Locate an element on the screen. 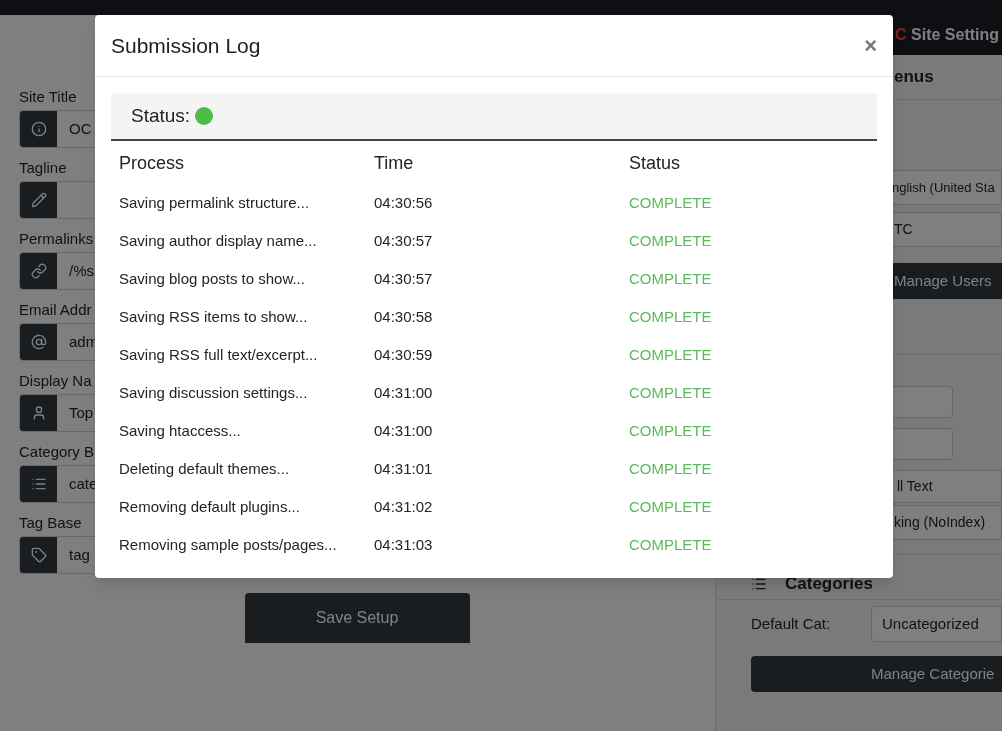 Image resolution: width=1002 pixels, height=731 pixels. column-header: Process is located at coordinates (152, 163).